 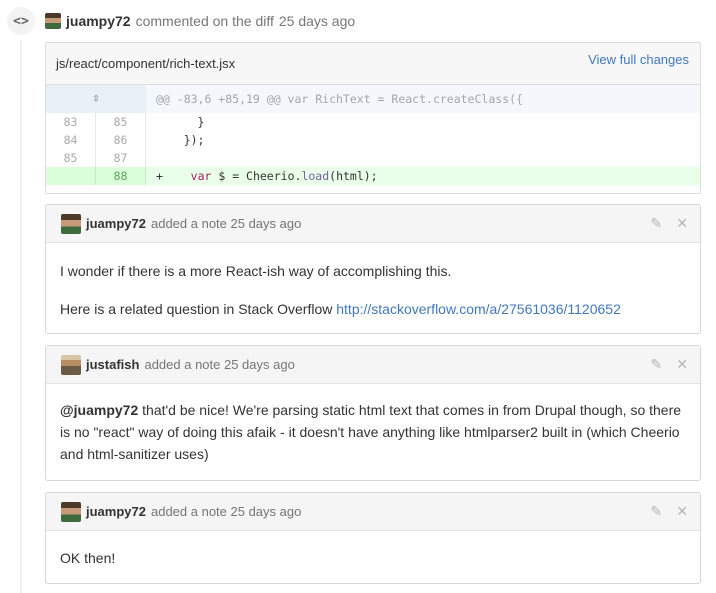 I want to click on note-header: justafish added a note 25 days ago ✎ ✕, so click(x=373, y=365).